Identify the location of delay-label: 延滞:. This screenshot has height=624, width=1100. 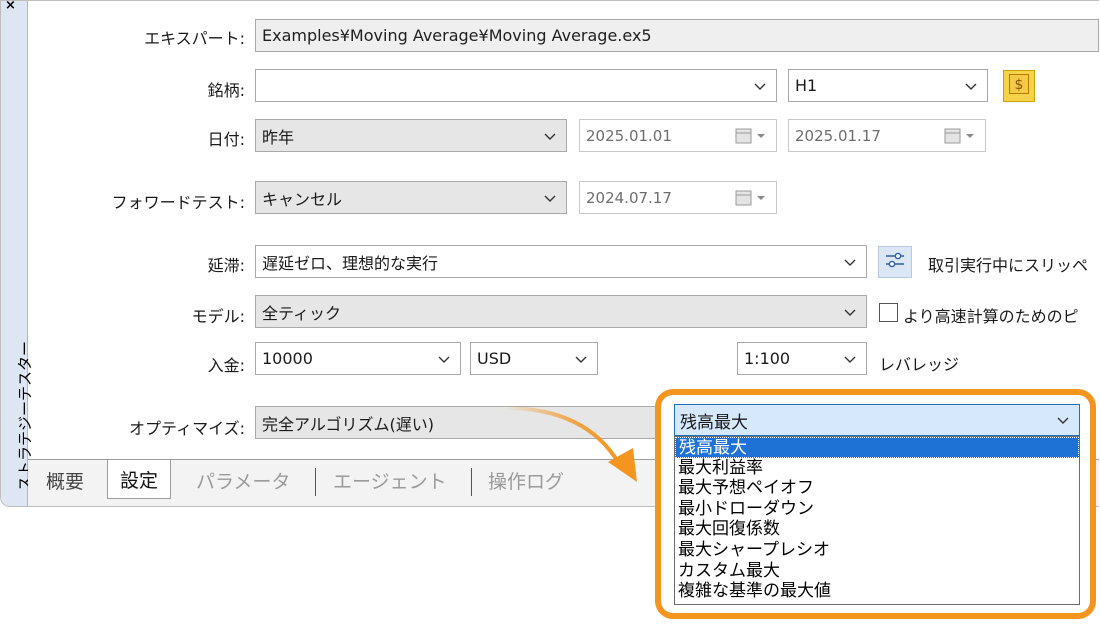
(226, 265).